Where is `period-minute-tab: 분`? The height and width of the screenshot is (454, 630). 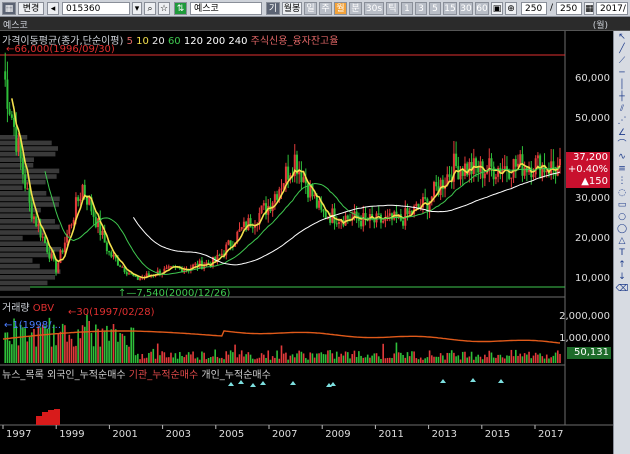 period-minute-tab: 분 is located at coordinates (355, 8).